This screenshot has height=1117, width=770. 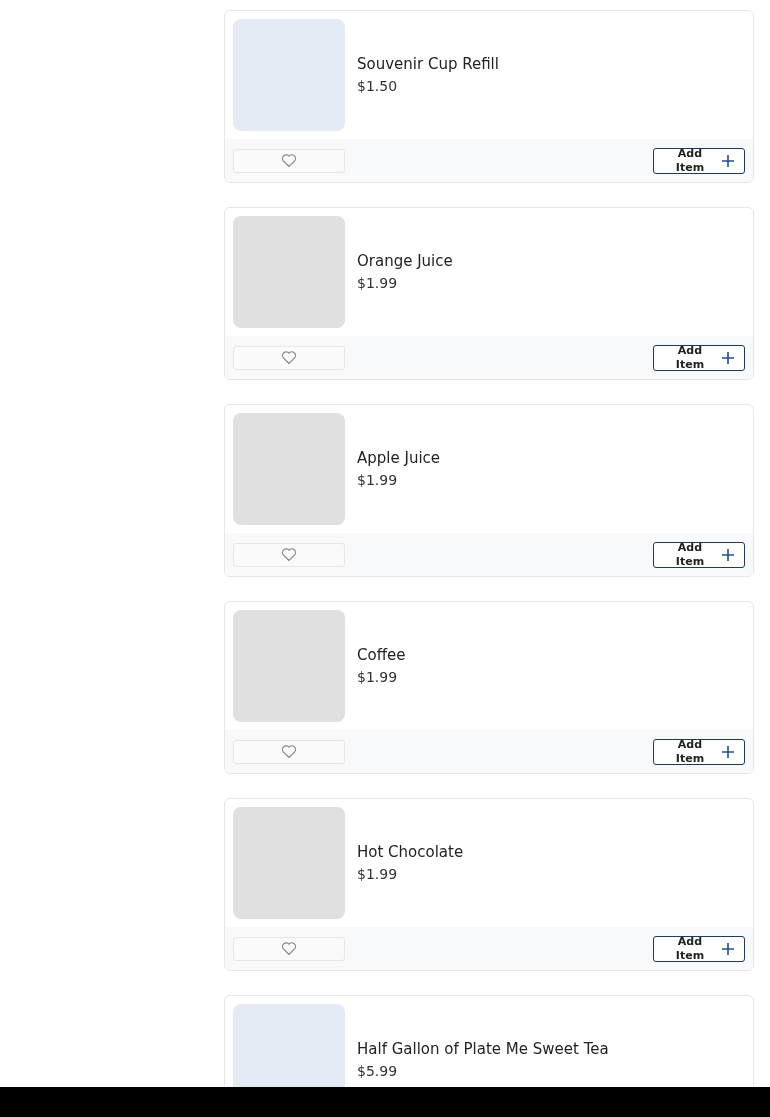 I want to click on product-name: Souvenir Cup Refill, so click(x=428, y=65).